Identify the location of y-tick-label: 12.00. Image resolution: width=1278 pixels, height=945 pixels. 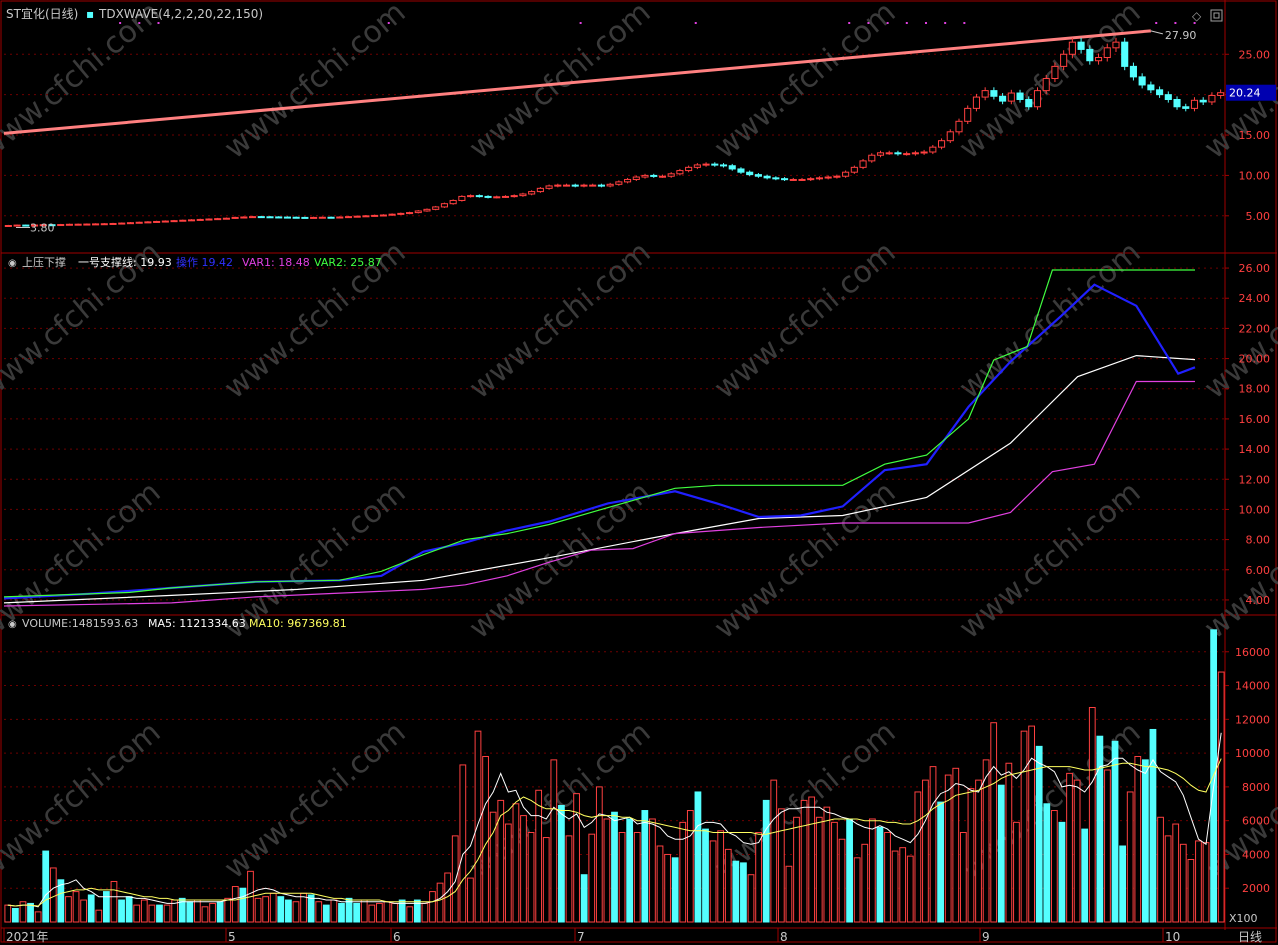
(1255, 479).